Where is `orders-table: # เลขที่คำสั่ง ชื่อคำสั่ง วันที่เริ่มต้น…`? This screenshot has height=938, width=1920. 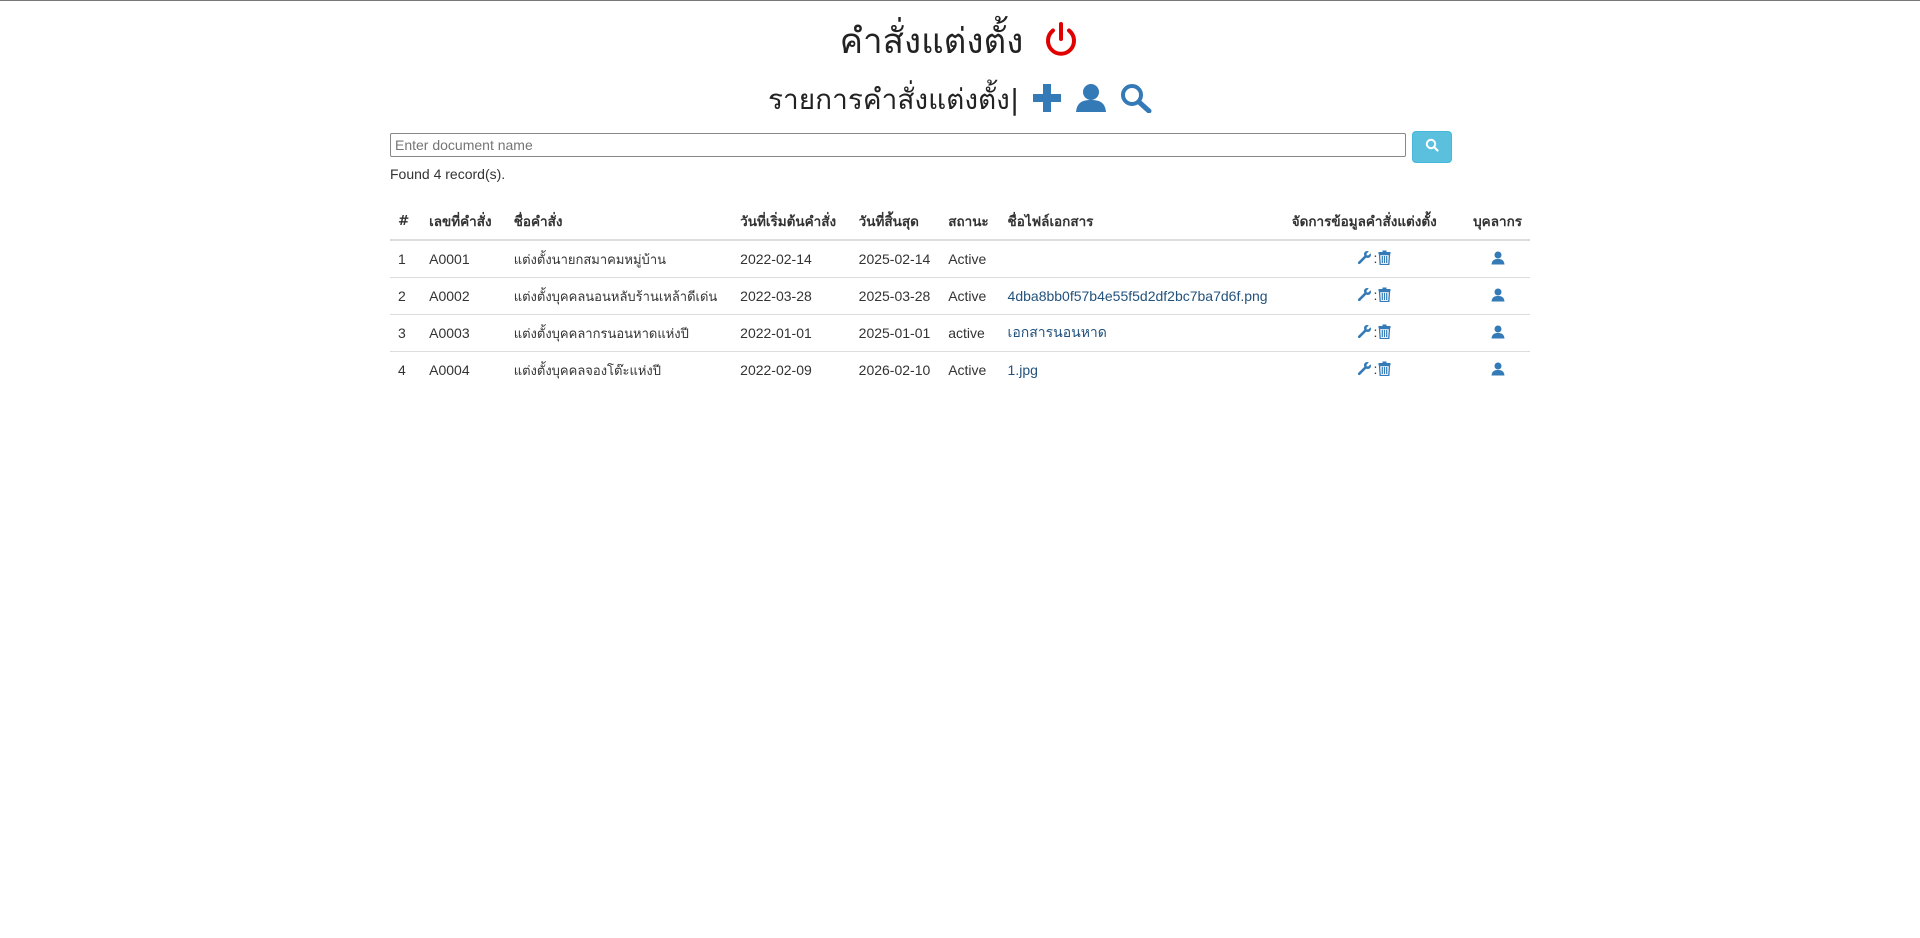
orders-table: # เลขที่คำสั่ง ชื่อคำสั่ง วันที่เริ่มต้น… is located at coordinates (960, 295).